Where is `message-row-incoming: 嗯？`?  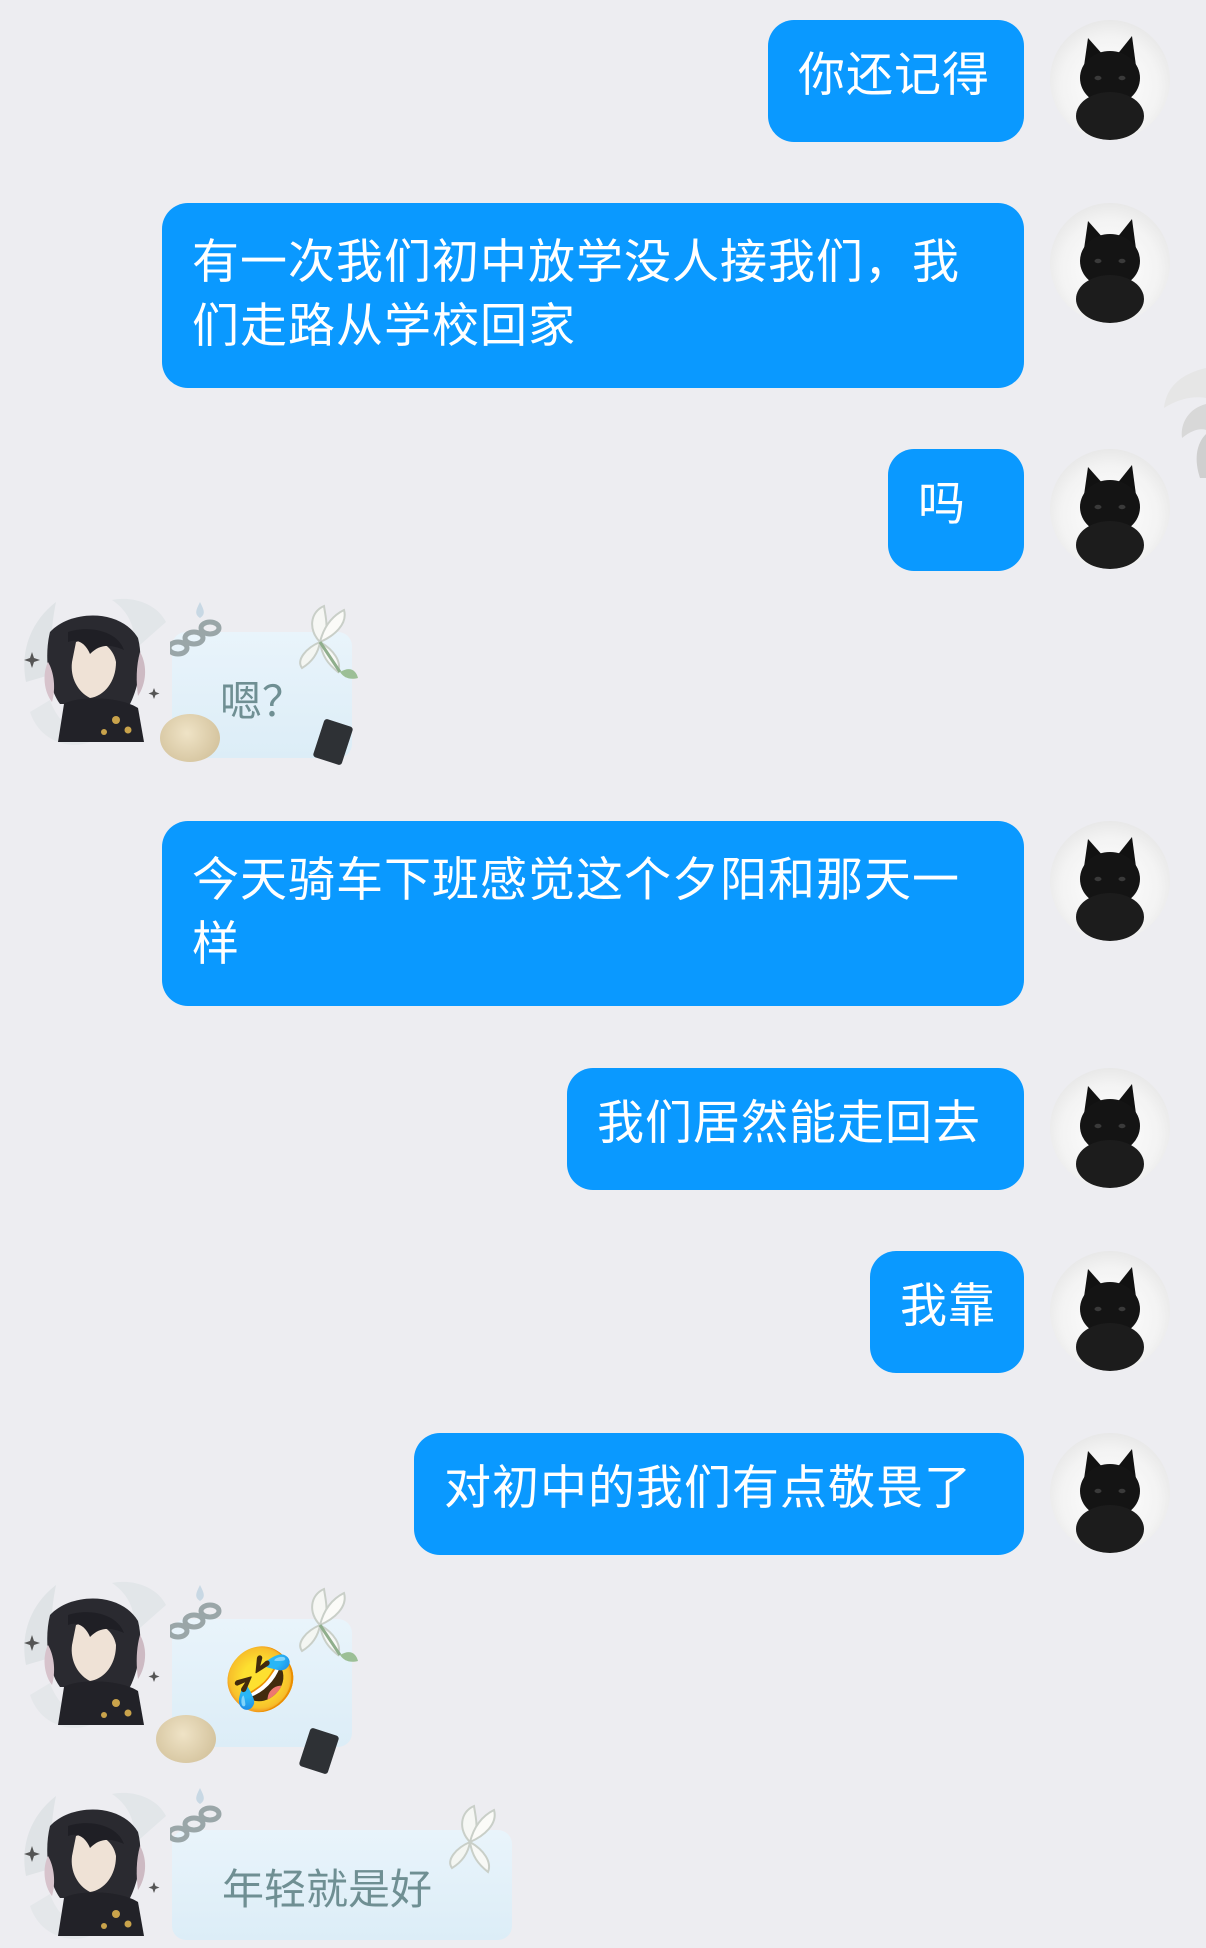 message-row-incoming: 嗯？ is located at coordinates (603, 682).